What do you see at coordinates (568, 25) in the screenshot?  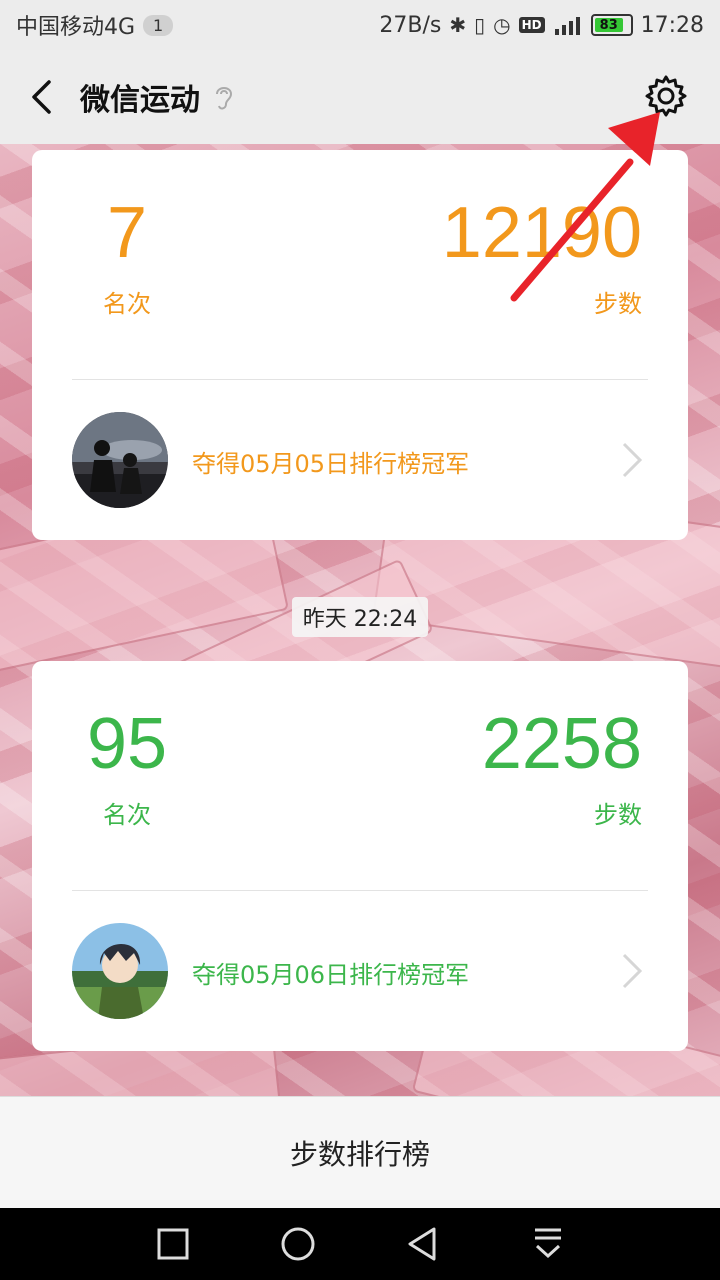 I see `signal-icon` at bounding box center [568, 25].